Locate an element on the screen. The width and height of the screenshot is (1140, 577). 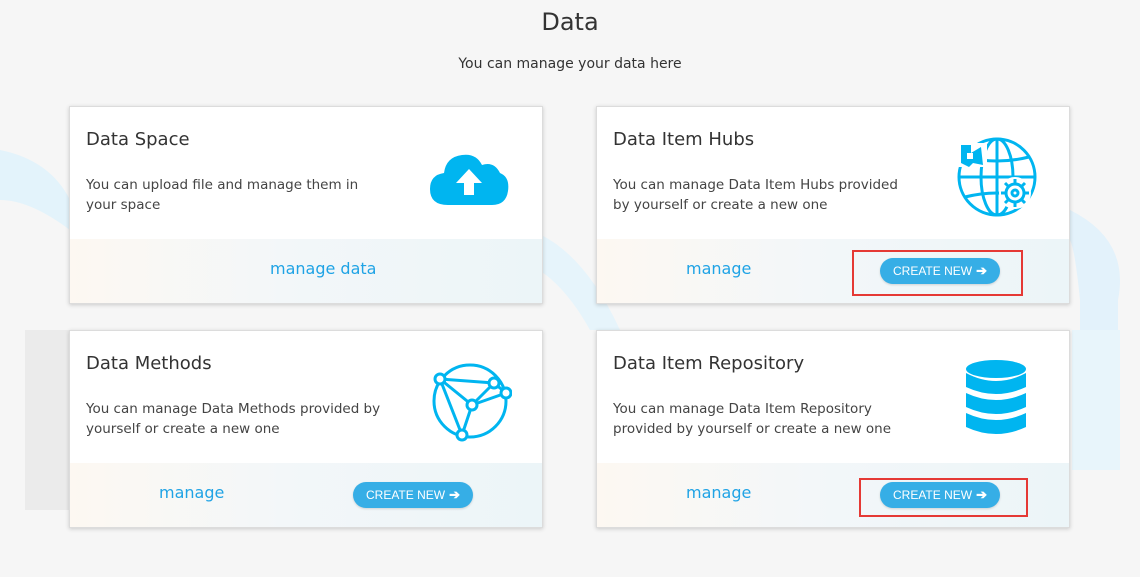
page-subtitle: You can manage your data here is located at coordinates (570, 64).